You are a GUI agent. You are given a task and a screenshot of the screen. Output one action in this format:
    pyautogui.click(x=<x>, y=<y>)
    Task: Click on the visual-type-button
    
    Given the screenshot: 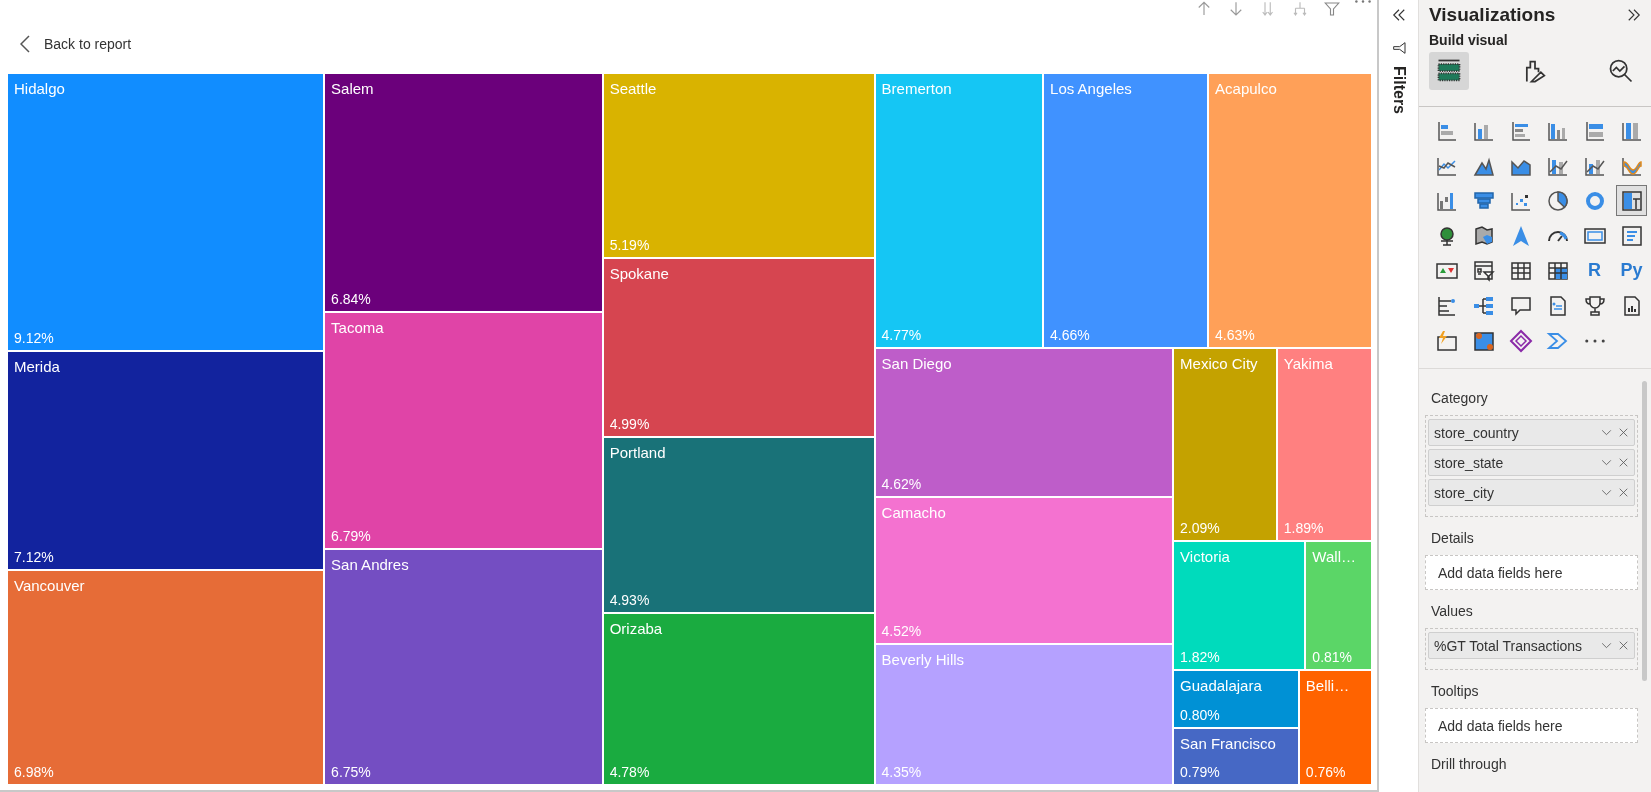 What is the action you would take?
    pyautogui.click(x=1631, y=200)
    